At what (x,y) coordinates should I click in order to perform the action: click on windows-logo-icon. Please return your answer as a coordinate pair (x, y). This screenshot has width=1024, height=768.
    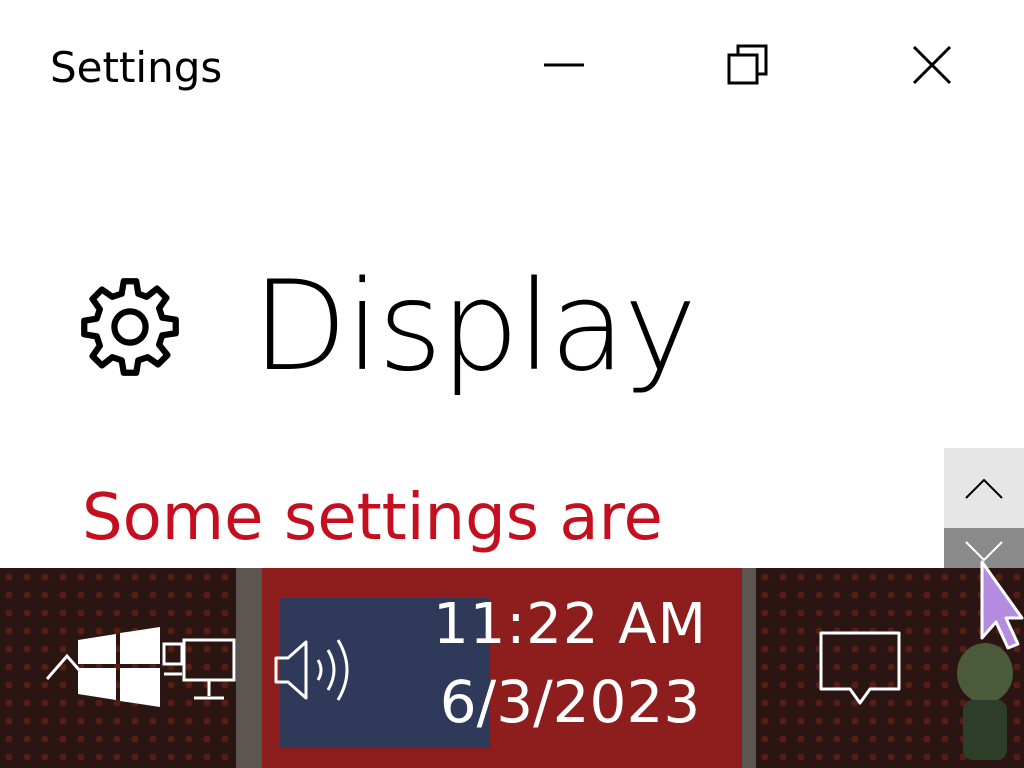
    Looking at the image, I should click on (119, 667).